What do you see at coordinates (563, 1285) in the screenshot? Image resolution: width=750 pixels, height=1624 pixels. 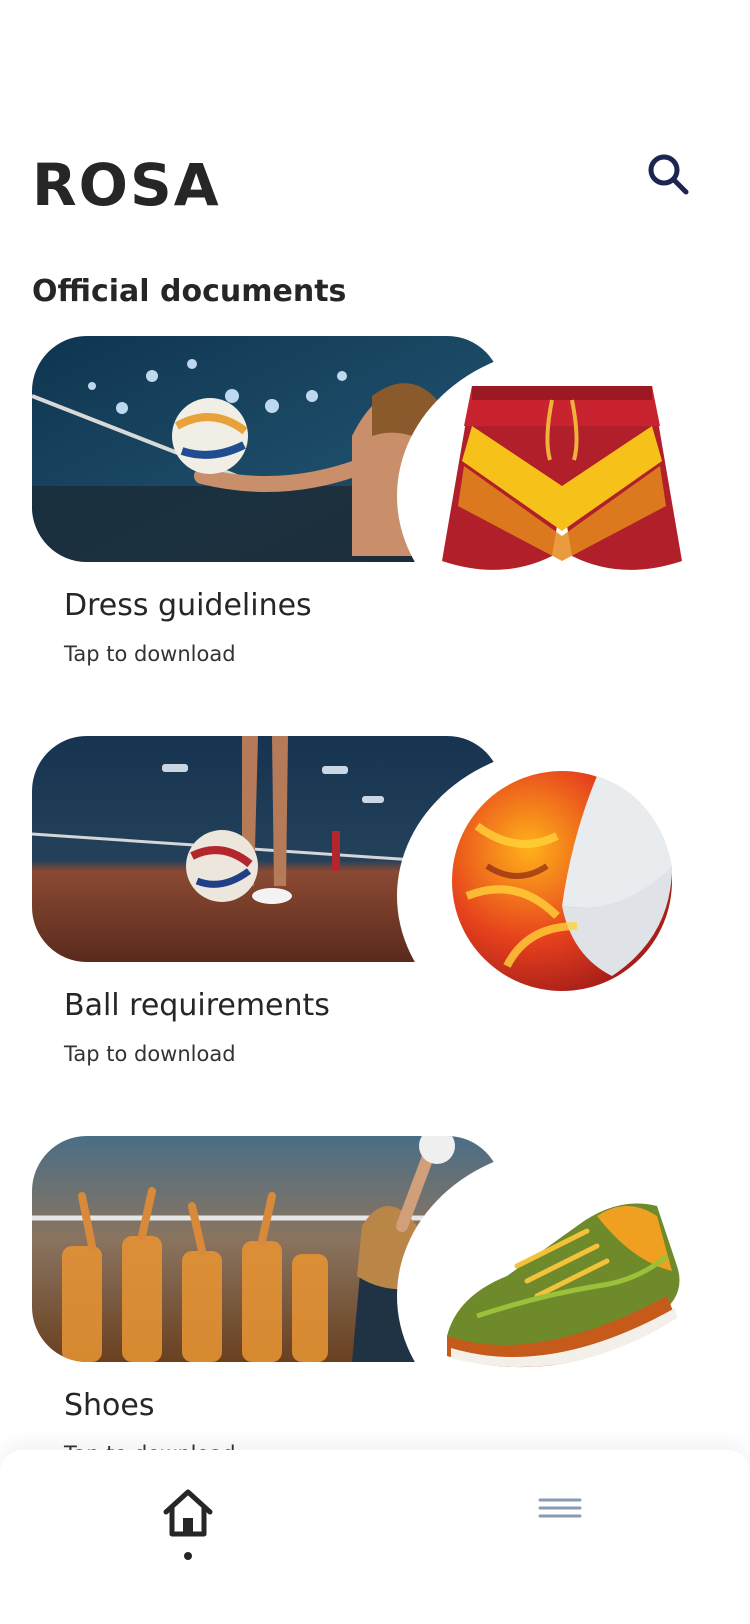 I see `shoe-icon` at bounding box center [563, 1285].